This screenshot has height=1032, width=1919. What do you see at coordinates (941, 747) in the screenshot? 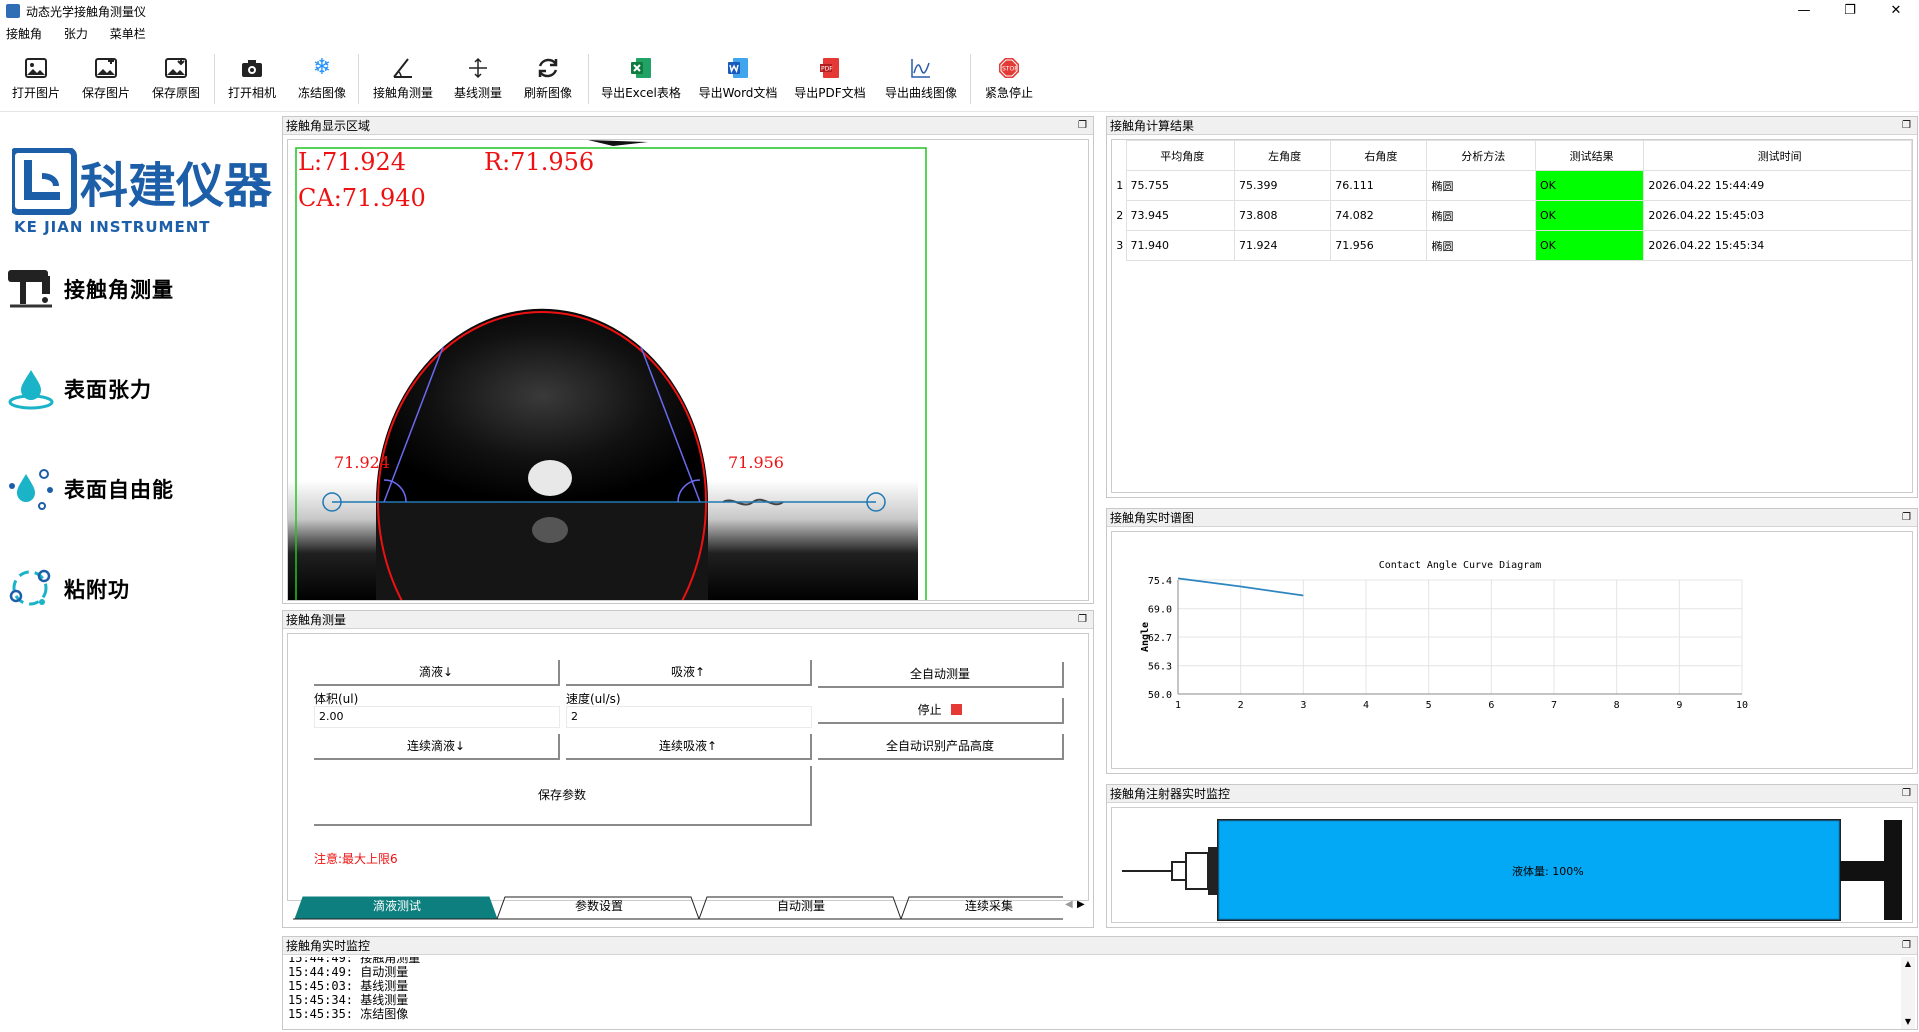
I see `auto-height-button: 全自动识别产品高度` at bounding box center [941, 747].